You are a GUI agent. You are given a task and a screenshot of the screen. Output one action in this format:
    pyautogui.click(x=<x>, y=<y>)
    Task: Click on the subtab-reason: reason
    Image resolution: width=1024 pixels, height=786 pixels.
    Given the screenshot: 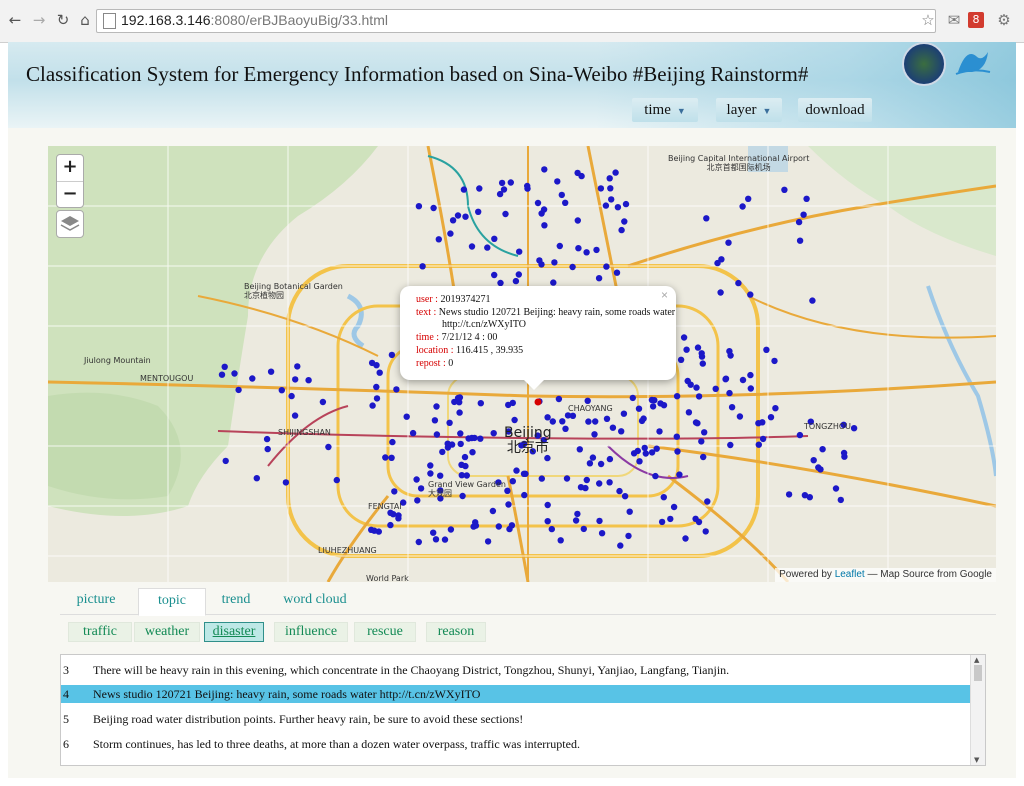 What is the action you would take?
    pyautogui.click(x=456, y=632)
    